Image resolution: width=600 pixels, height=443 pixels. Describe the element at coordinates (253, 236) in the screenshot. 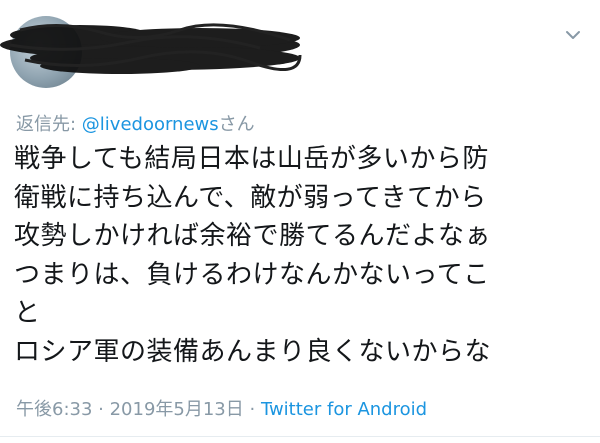

I see `tweet-line: 攻勢しかければ余裕で勝てるんだよなぁ` at that location.